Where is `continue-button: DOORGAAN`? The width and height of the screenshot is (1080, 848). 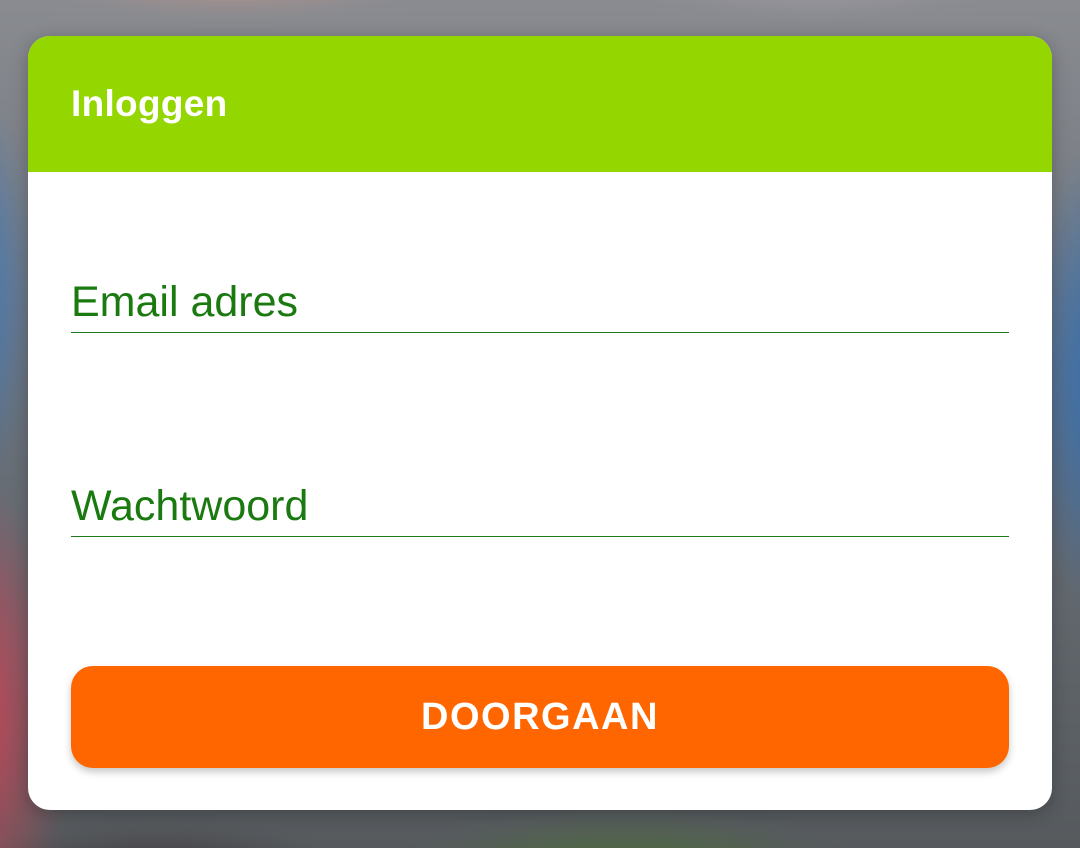 continue-button: DOORGAAN is located at coordinates (540, 717).